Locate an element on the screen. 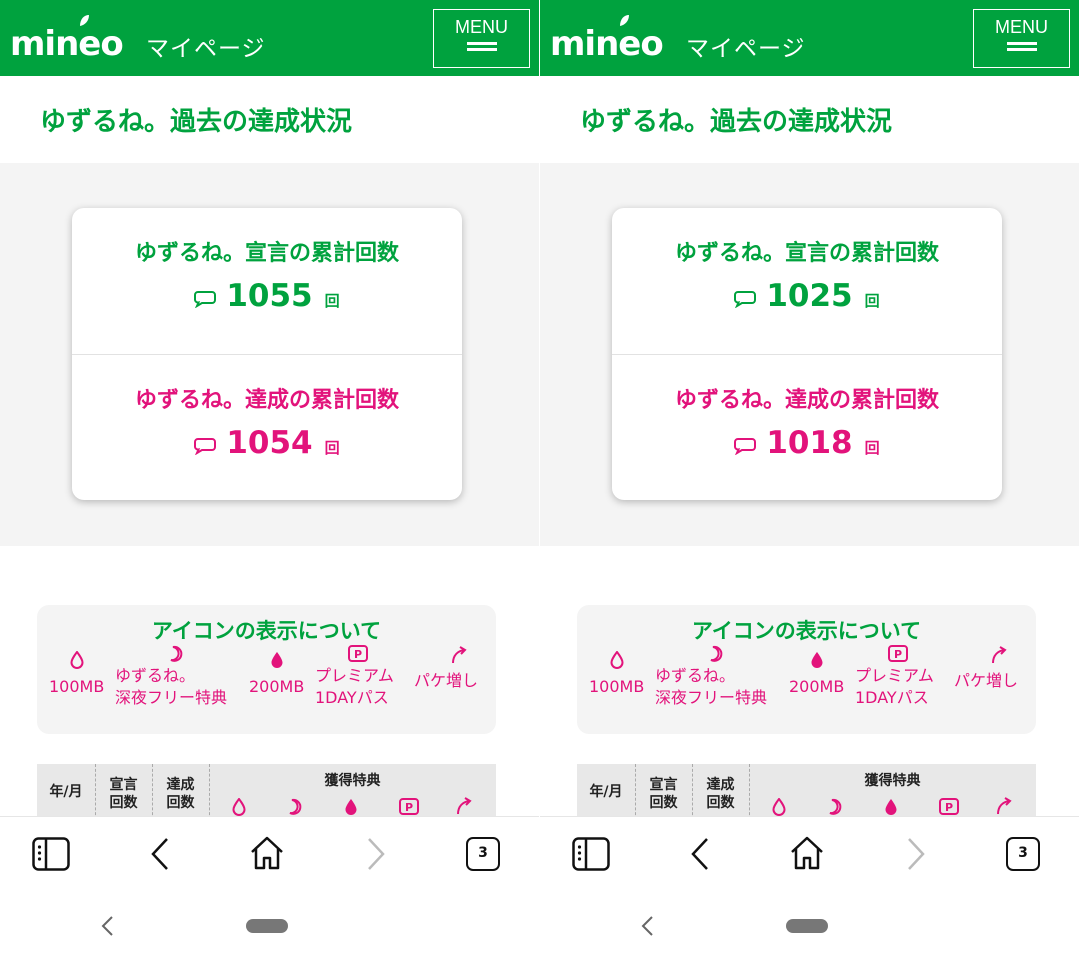  declared-label: ゆずるね。宣言の累計回数 is located at coordinates (266, 253).